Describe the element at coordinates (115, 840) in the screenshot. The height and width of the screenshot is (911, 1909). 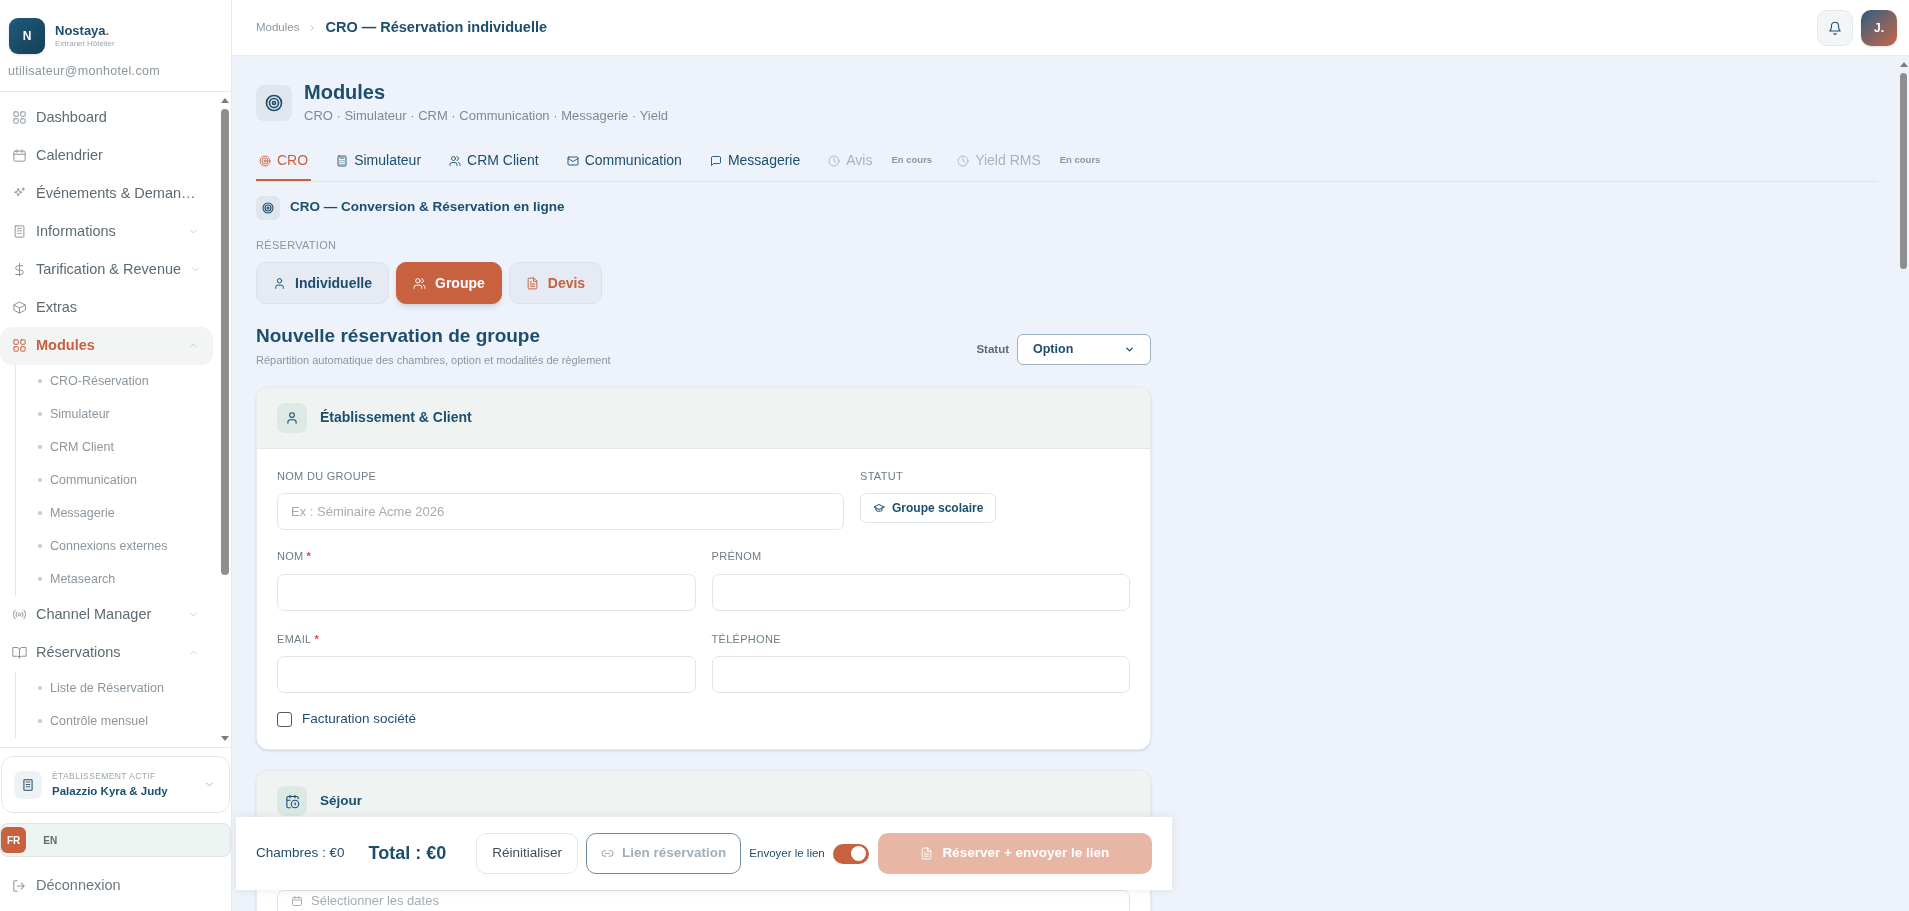
I see `language-switch: FR EN` at that location.